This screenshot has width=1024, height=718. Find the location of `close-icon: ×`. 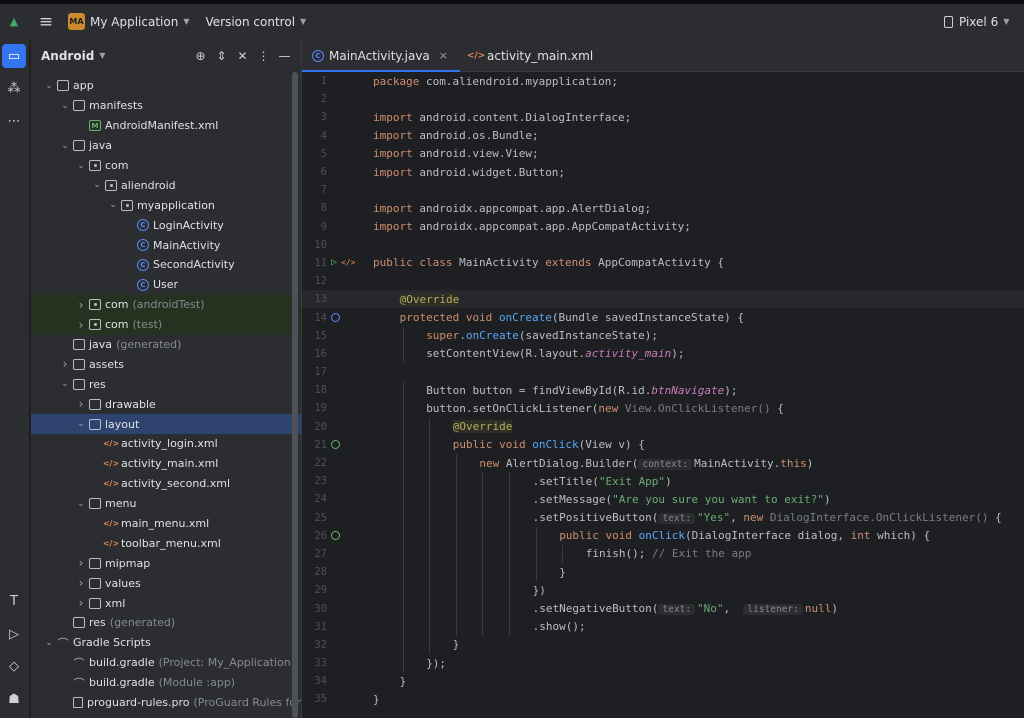

close-icon: × is located at coordinates (443, 55).